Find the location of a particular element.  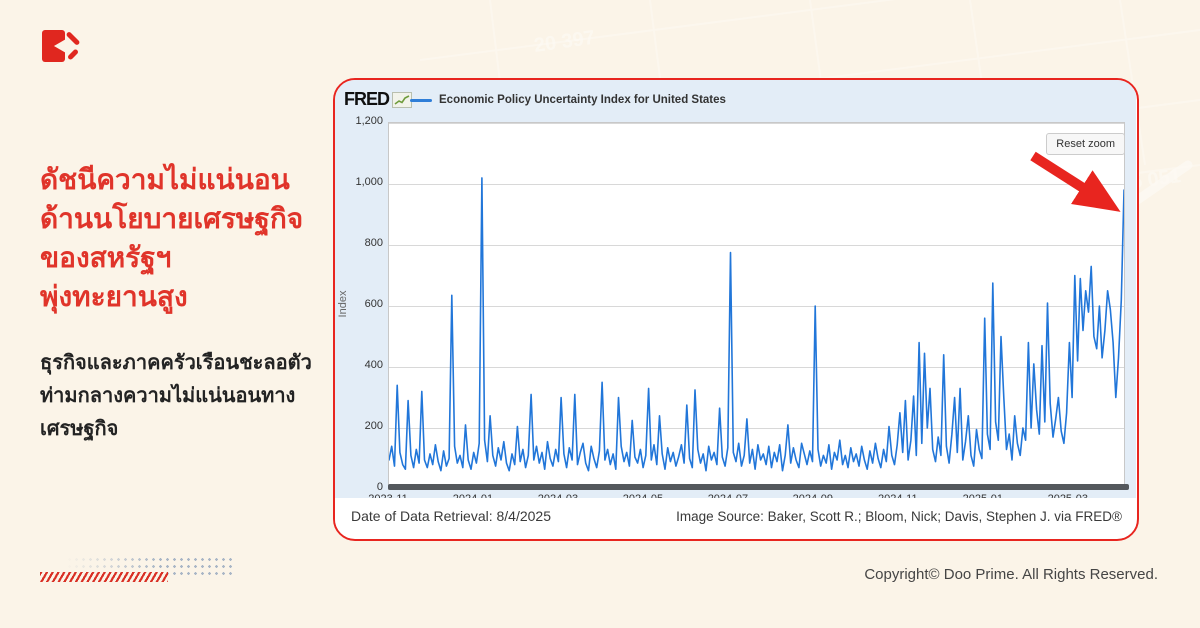

y-tick-label: 1,000 is located at coordinates (369, 182).